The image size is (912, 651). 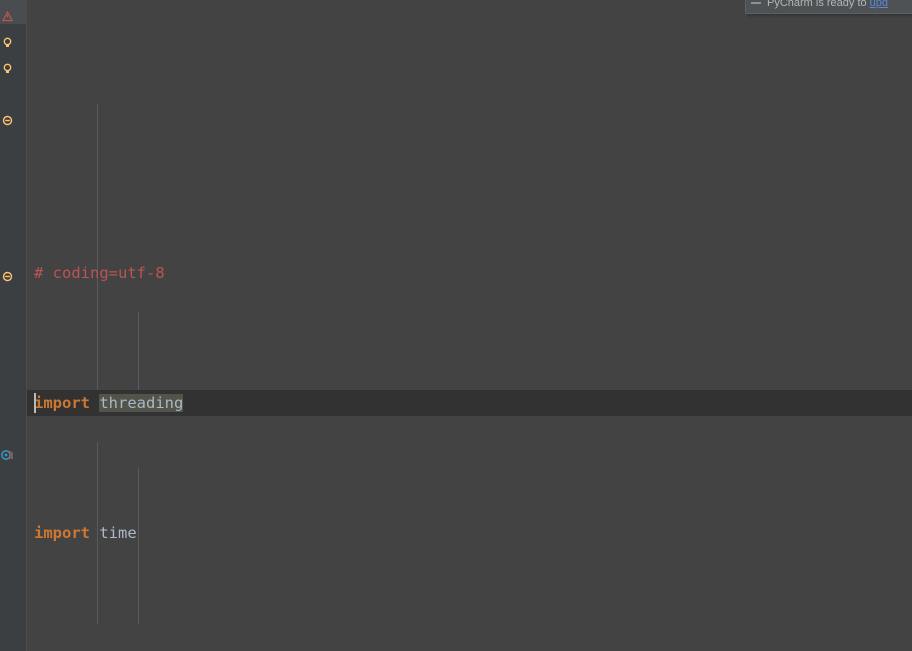 I want to click on token-comment: # coding=utf-8, so click(x=99, y=273).